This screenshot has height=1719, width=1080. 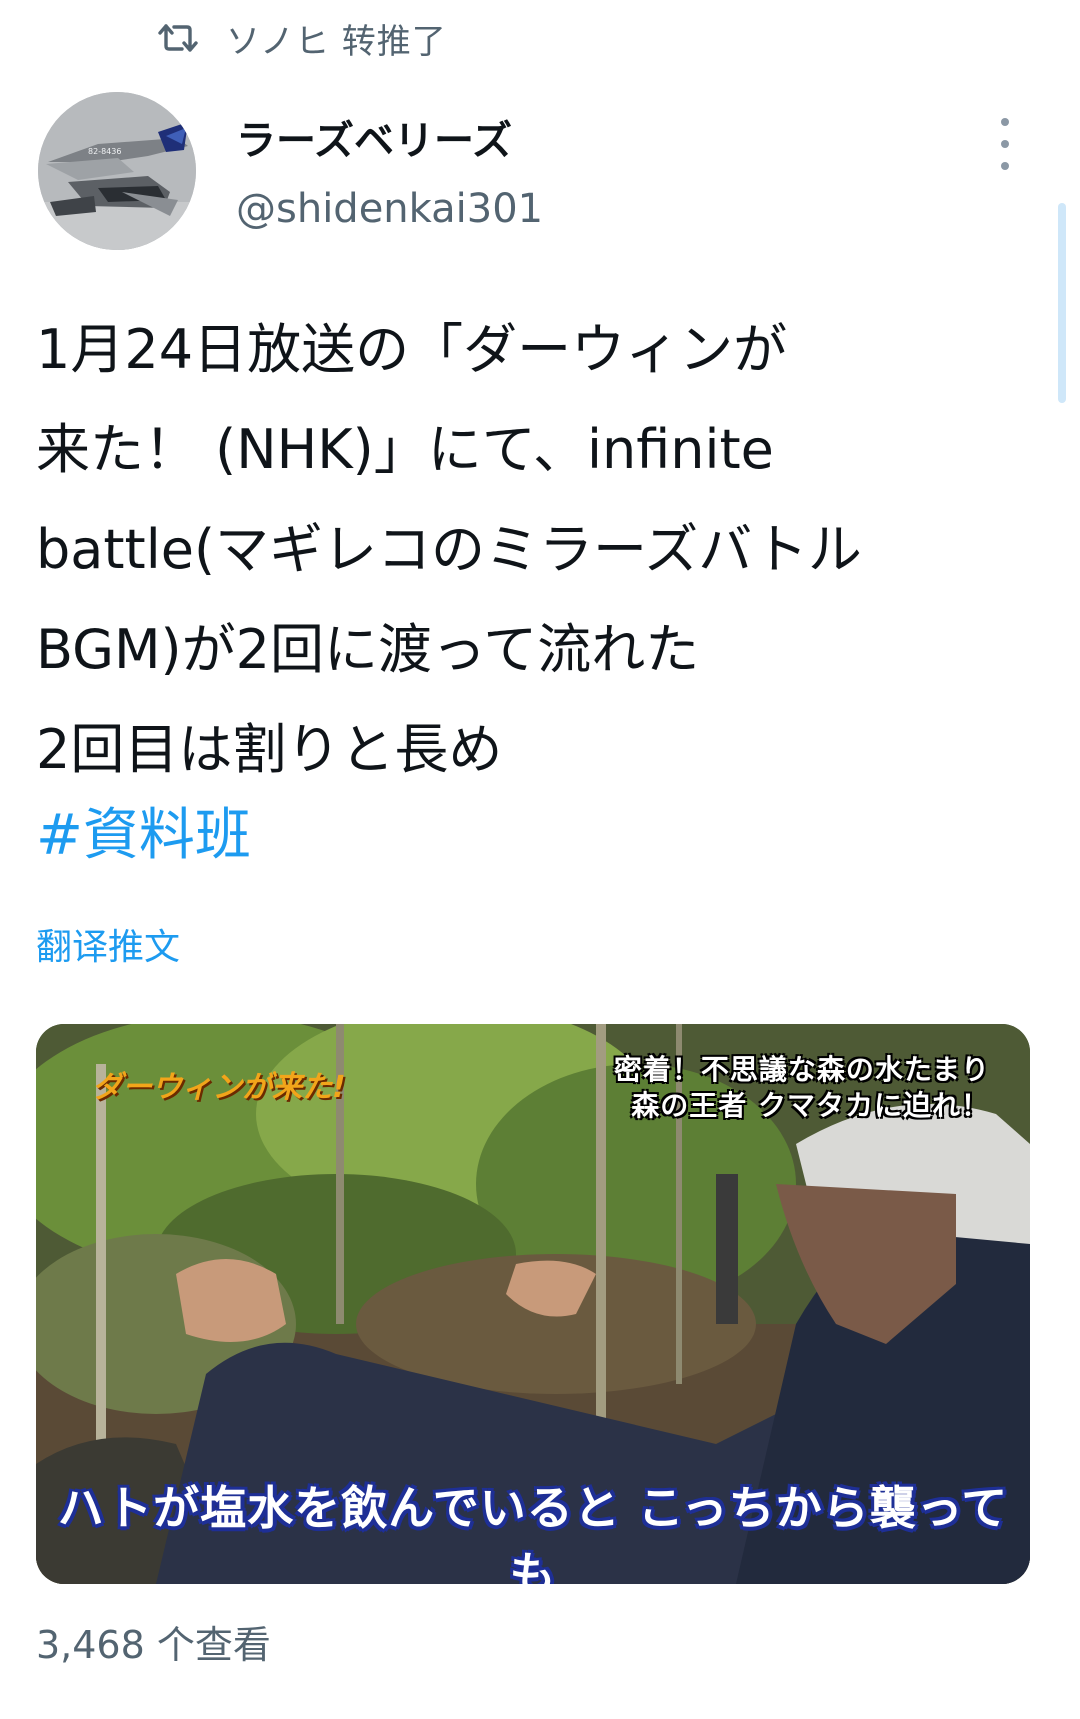 I want to click on avatar: 82-8436, so click(x=117, y=171).